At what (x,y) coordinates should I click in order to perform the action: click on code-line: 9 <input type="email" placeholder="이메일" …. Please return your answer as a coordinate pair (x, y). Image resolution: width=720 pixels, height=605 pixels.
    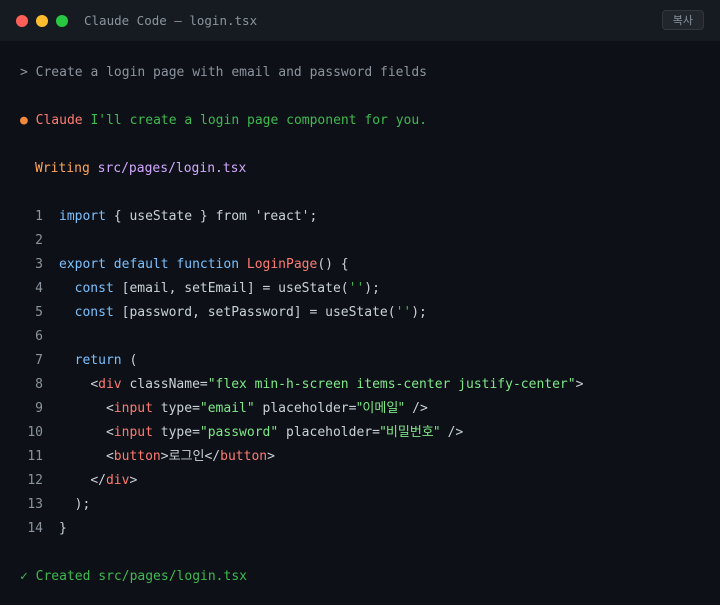
    Looking at the image, I should click on (370, 409).